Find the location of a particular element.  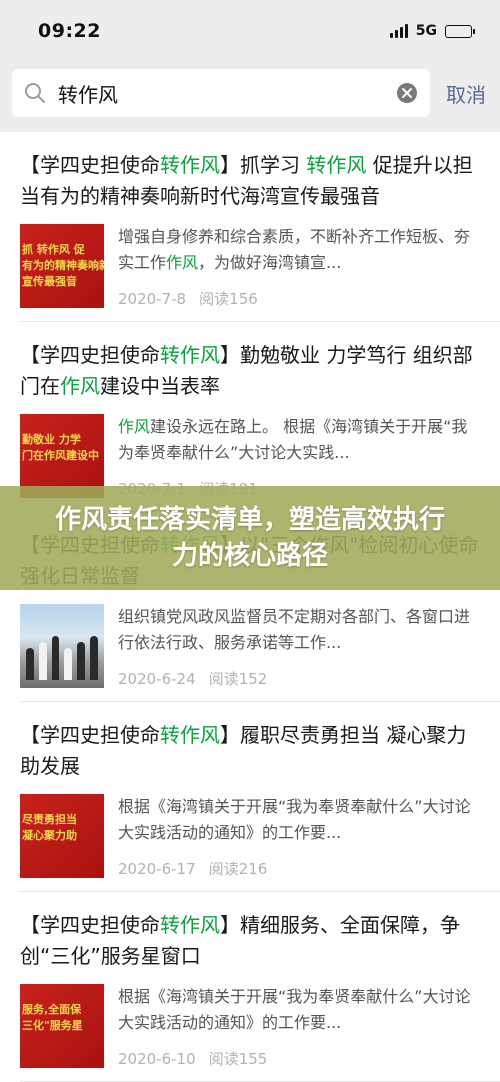

status-time: 09:22 is located at coordinates (69, 31).